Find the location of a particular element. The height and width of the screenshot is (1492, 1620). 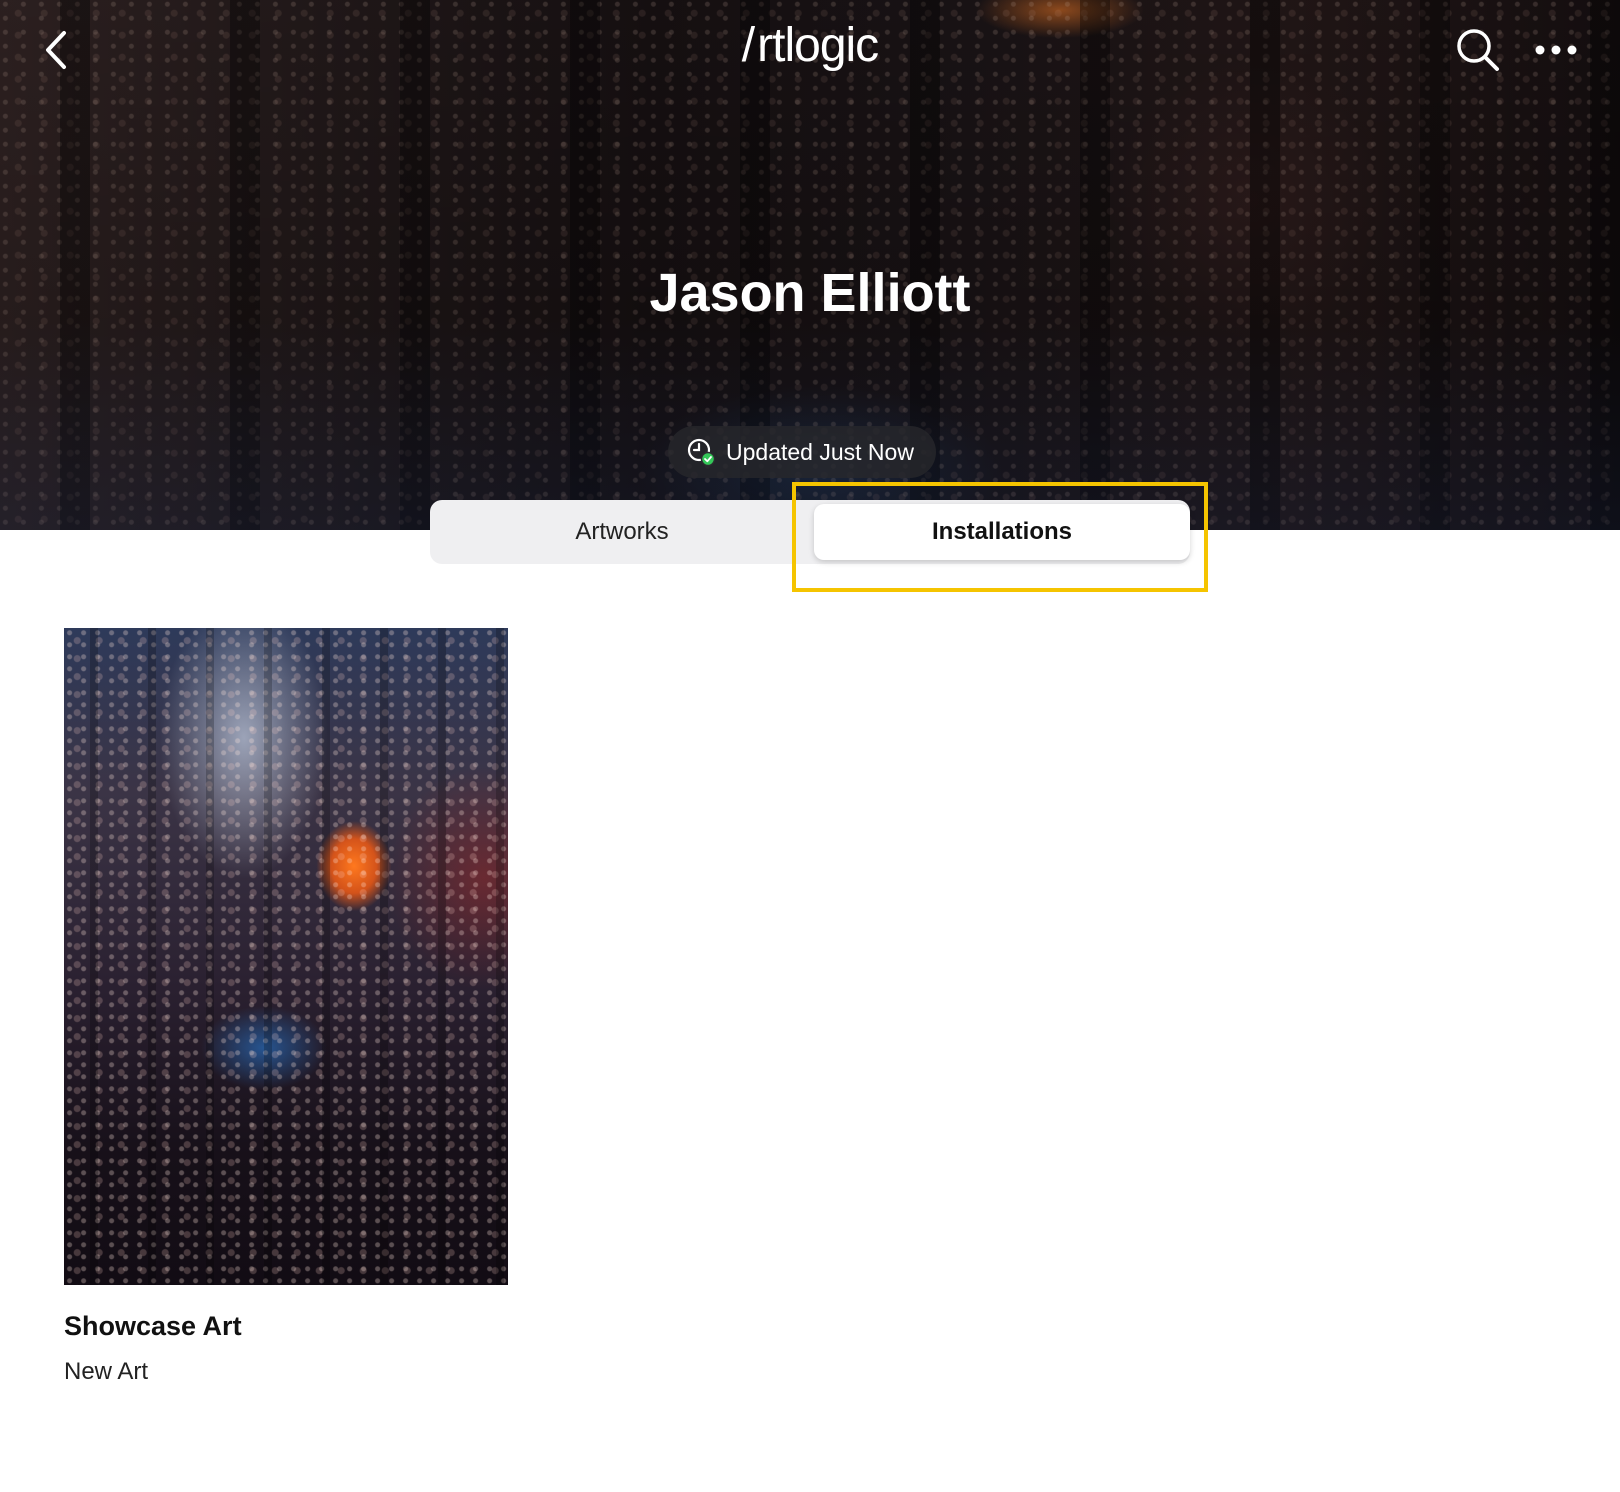

tab-artworks-label: Artworks is located at coordinates (622, 531).